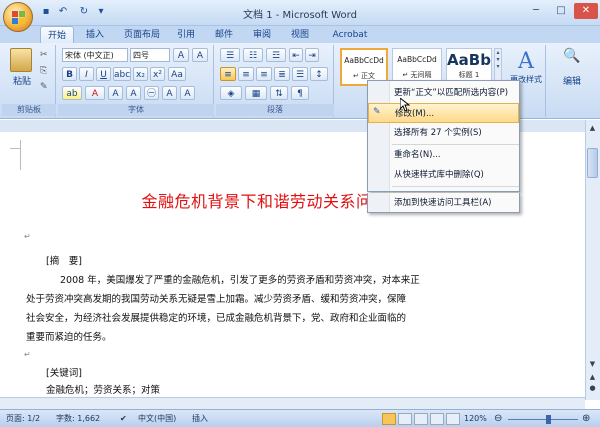 The width and height of the screenshot is (600, 427). Describe the element at coordinates (498, 418) in the screenshot. I see `zoom-out-icon: ⊖` at that location.